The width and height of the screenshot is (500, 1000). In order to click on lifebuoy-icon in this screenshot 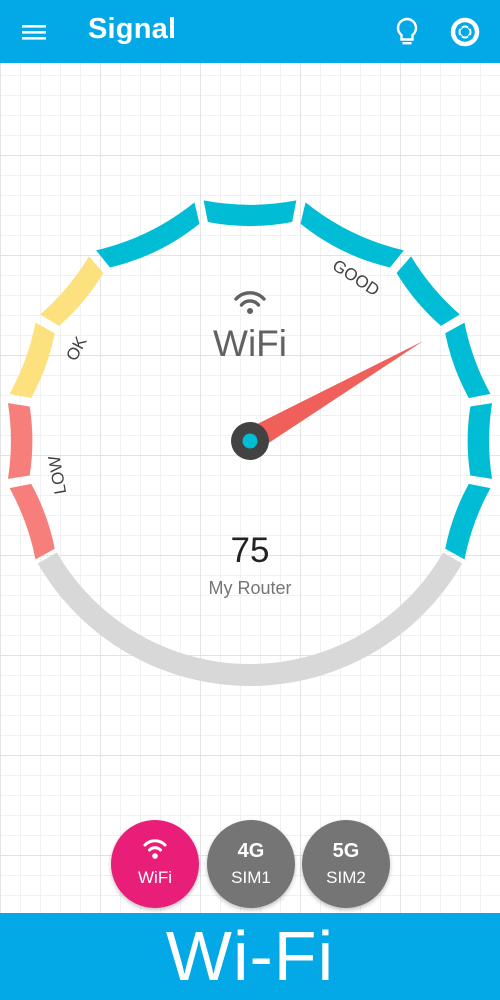, I will do `click(465, 32)`.